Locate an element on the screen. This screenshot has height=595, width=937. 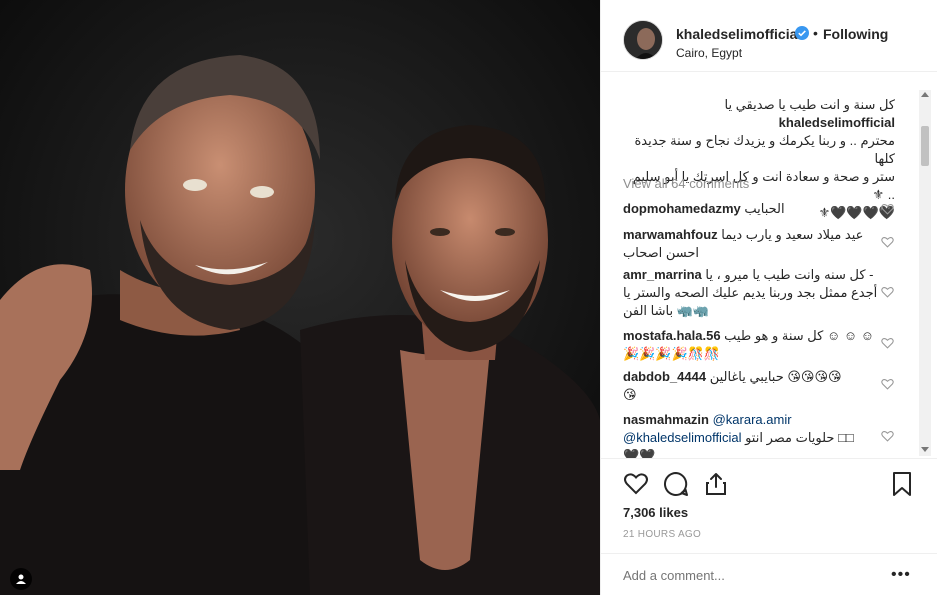
more-options-icon: ••• is located at coordinates (901, 575).